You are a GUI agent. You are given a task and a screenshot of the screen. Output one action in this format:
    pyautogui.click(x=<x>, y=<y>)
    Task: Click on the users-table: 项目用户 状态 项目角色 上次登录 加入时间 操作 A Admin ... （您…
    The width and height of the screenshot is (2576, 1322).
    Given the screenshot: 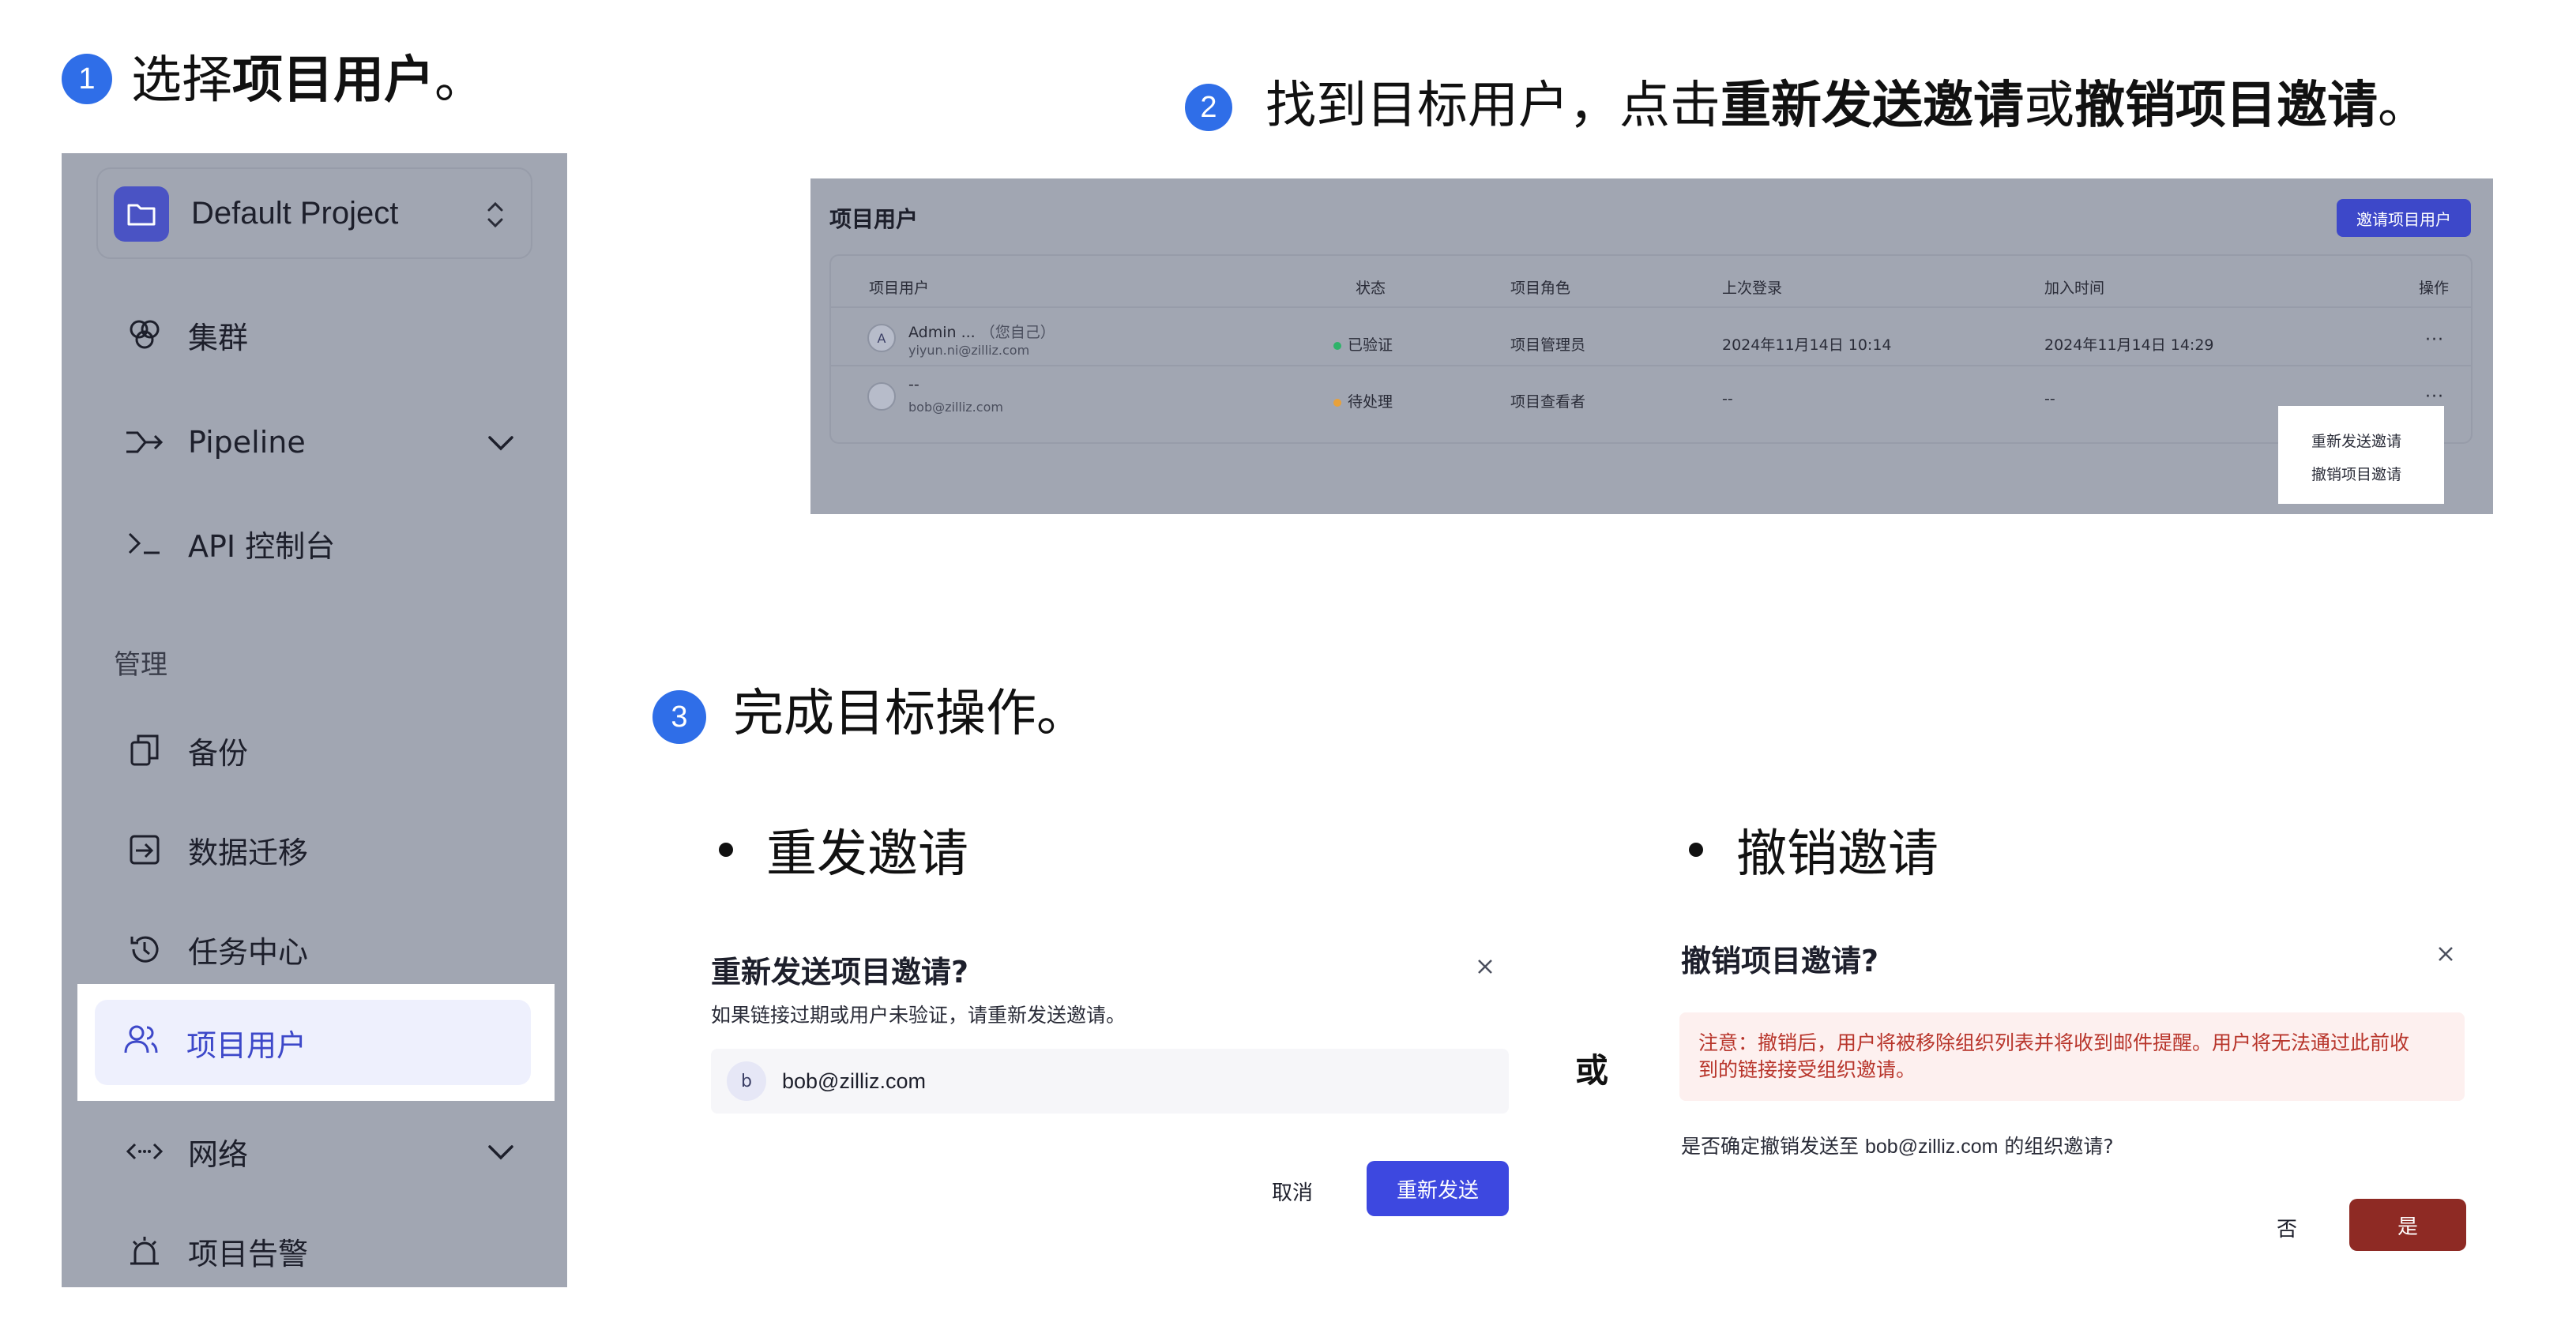 What is the action you would take?
    pyautogui.click(x=1651, y=349)
    